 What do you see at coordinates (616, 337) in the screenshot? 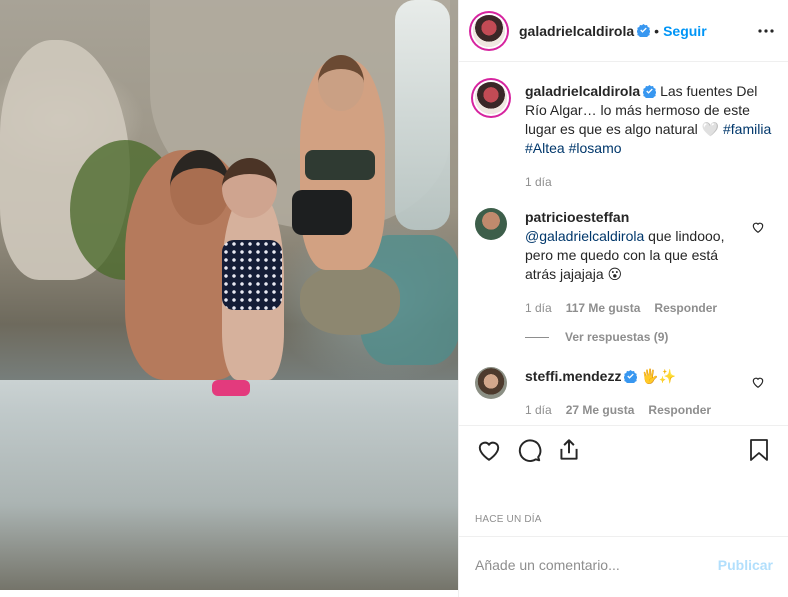
I see `view-replies-label: Ver respuestas (9)` at bounding box center [616, 337].